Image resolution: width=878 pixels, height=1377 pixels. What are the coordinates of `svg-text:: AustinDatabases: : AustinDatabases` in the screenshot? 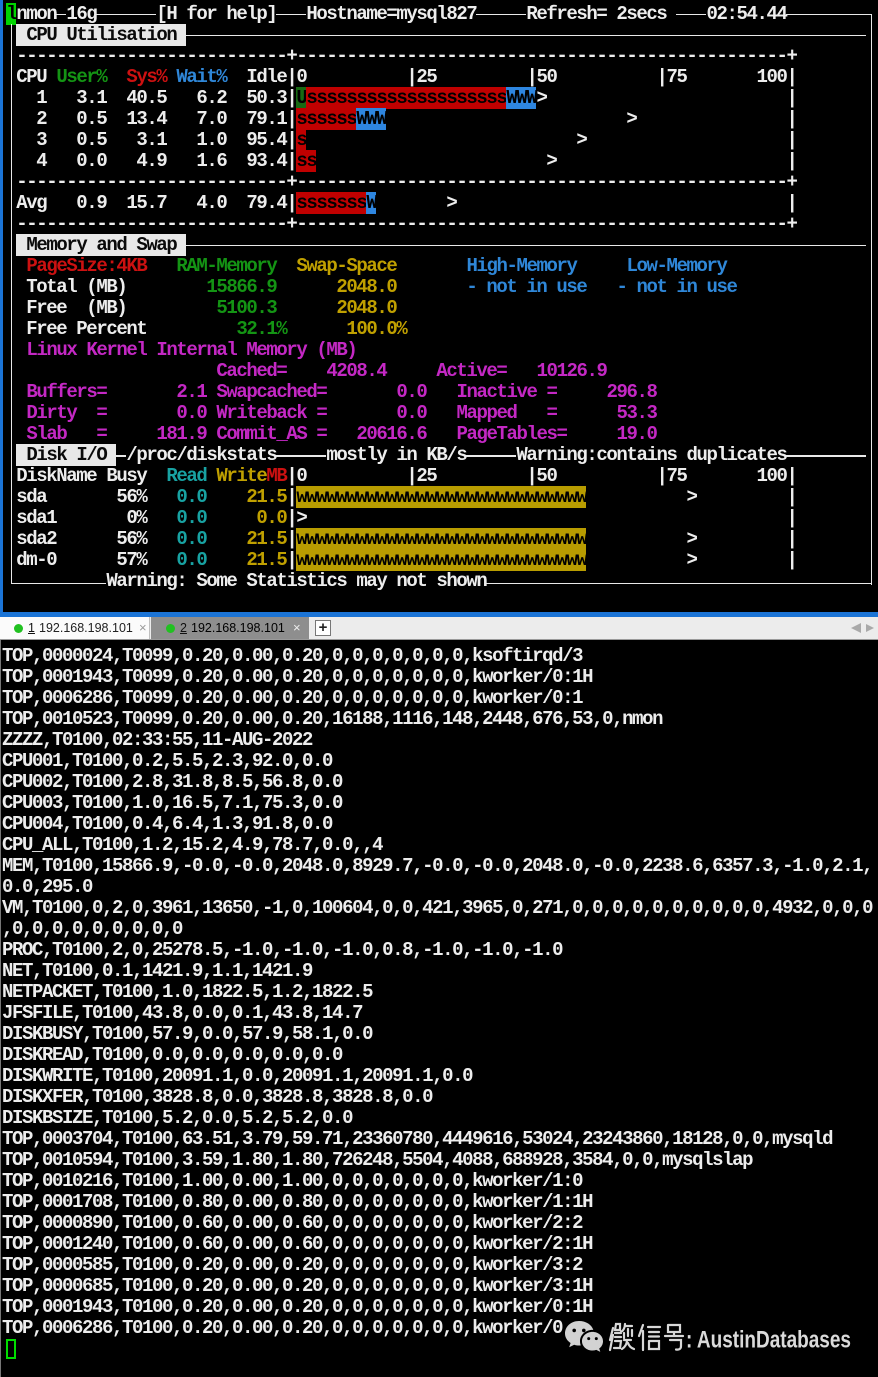 It's located at (768, 1340).